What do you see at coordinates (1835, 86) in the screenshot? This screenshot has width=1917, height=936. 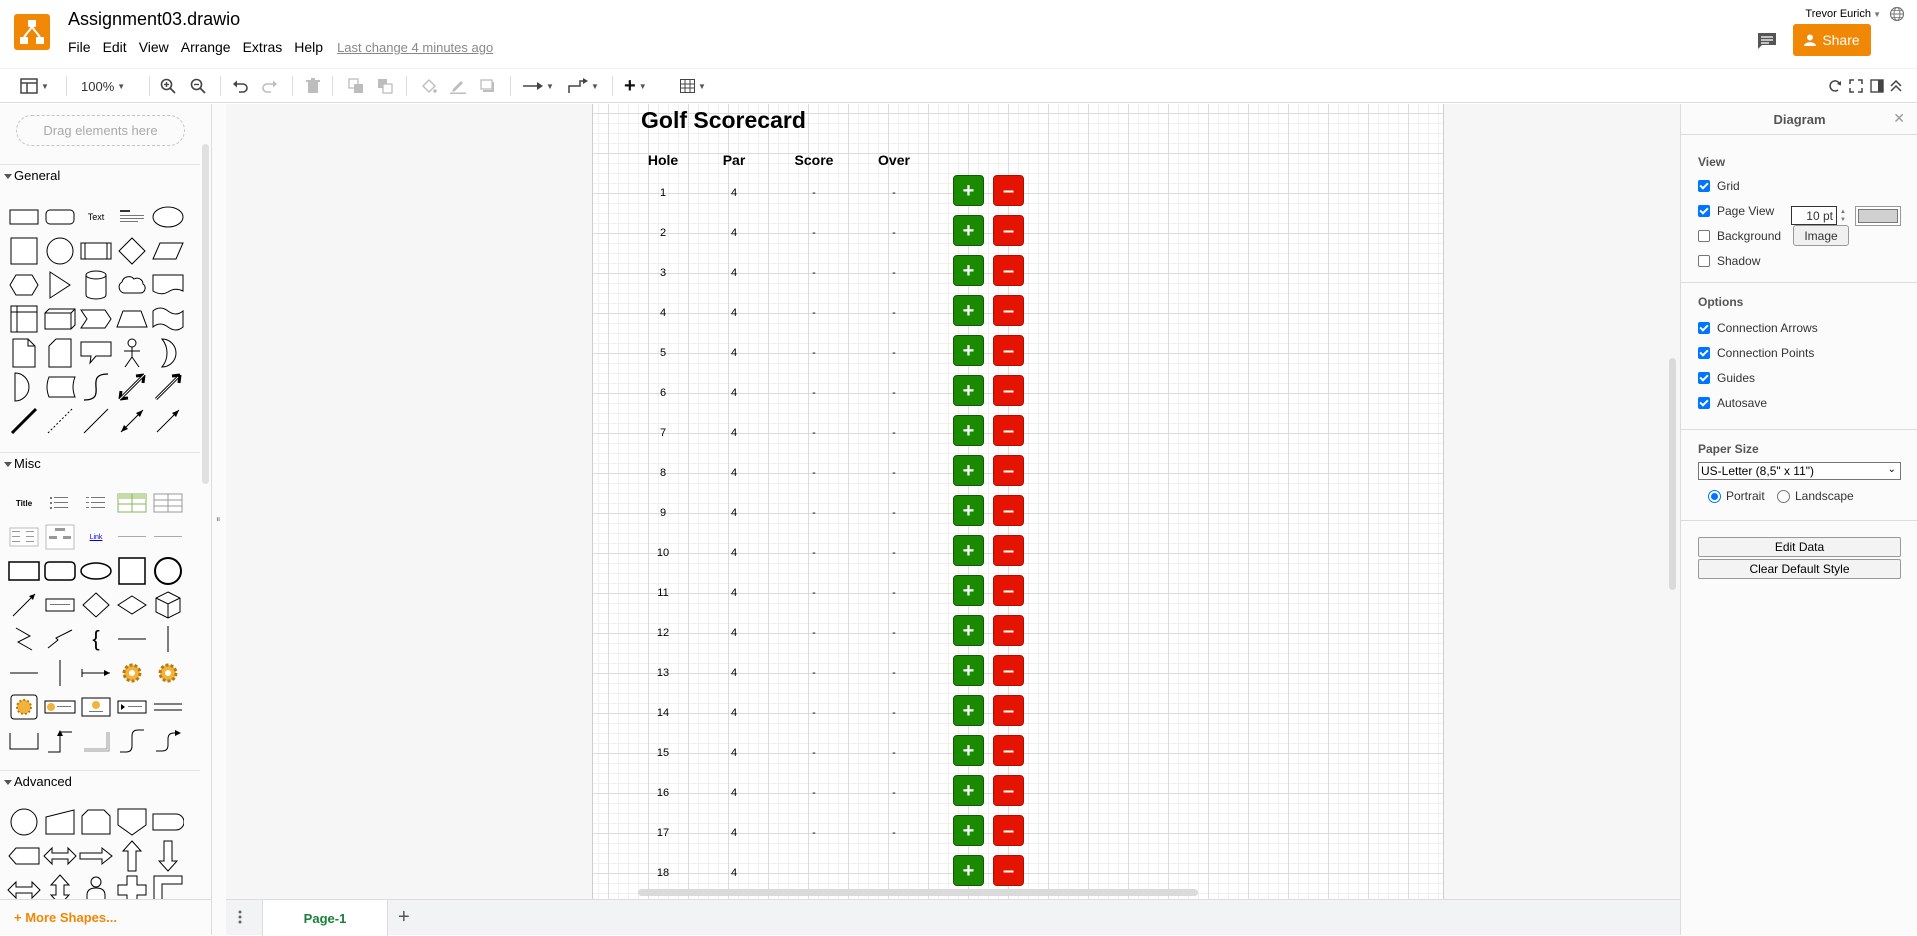 I see `sync-button` at bounding box center [1835, 86].